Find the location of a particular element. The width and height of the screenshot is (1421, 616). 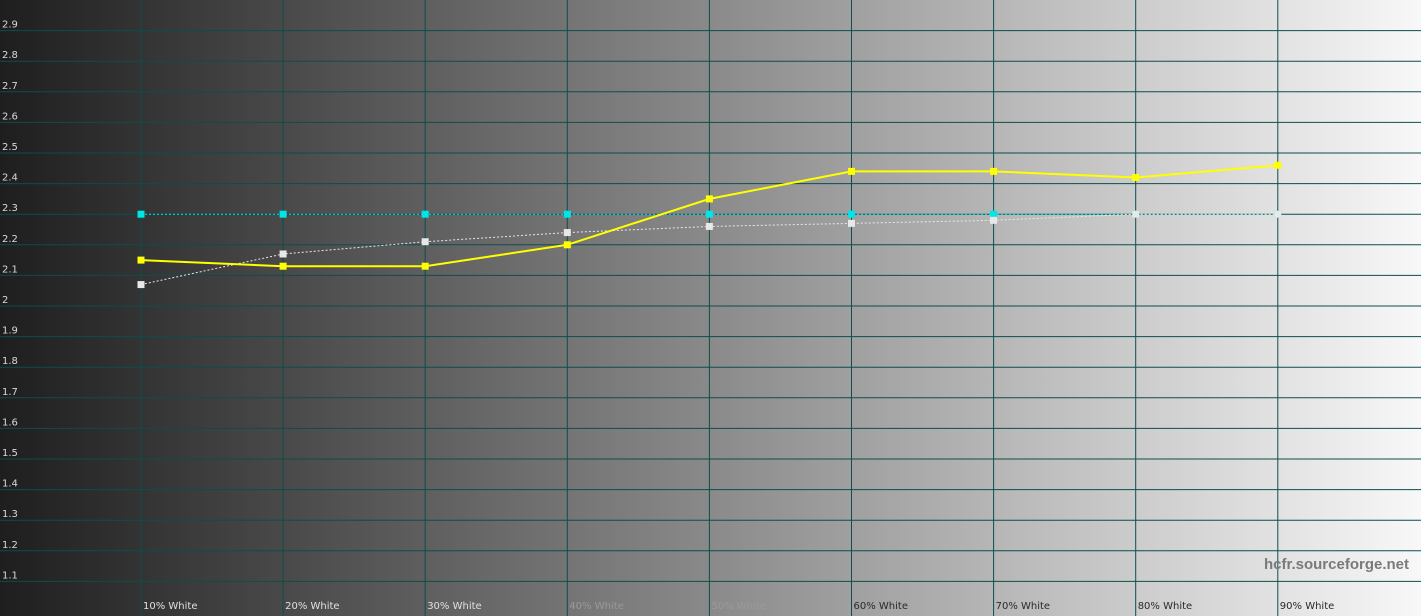

y-tick-label: 2.6 is located at coordinates (10, 116).